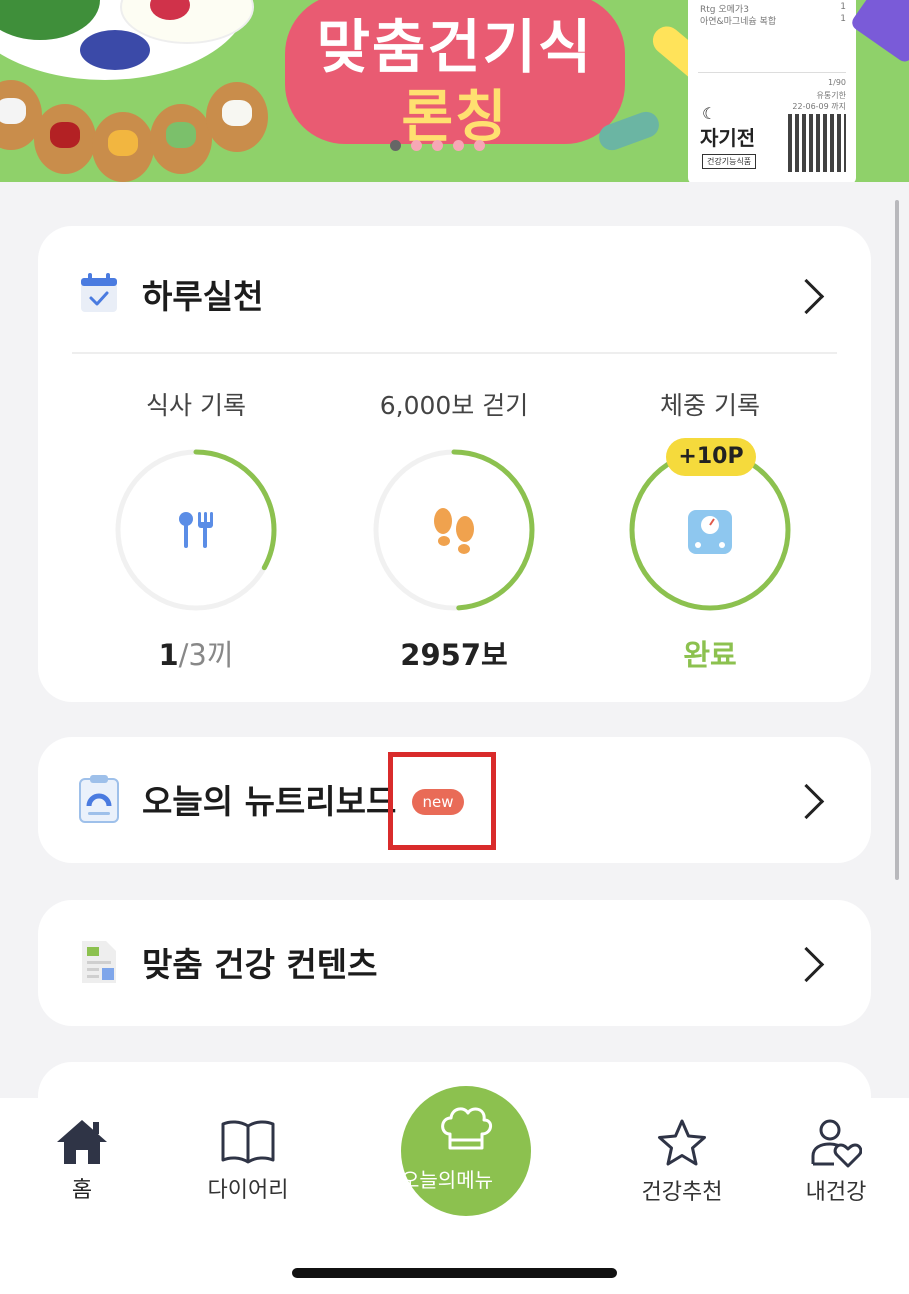 The width and height of the screenshot is (909, 1294). Describe the element at coordinates (82, 1190) in the screenshot. I see `nav-home-label: 홈` at that location.